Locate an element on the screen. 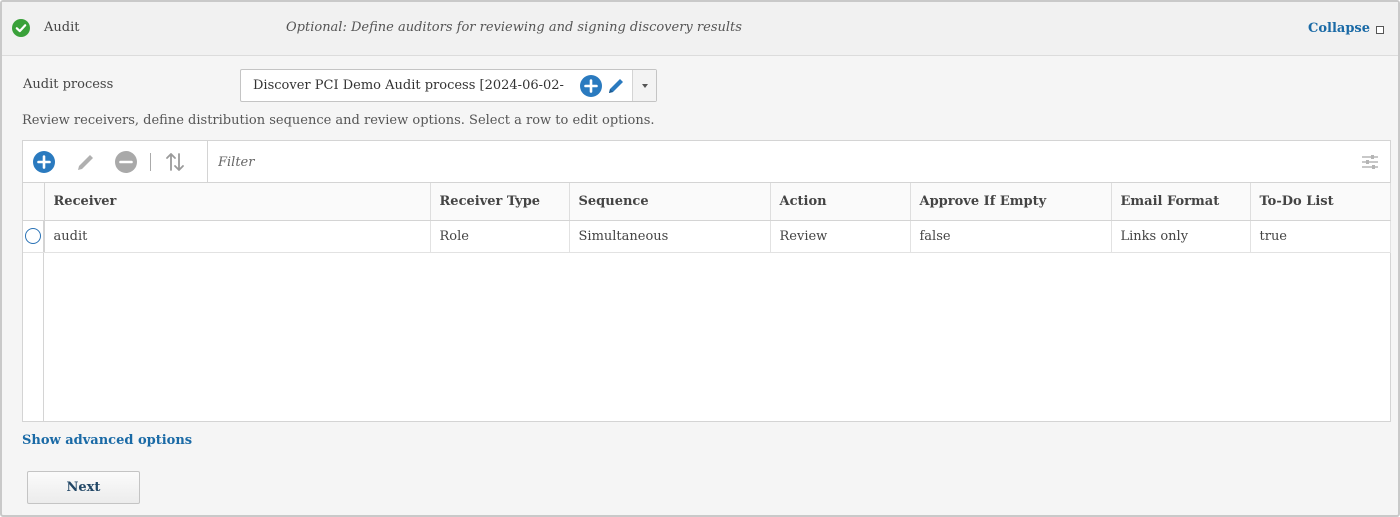  collapse-label: Collapse is located at coordinates (1339, 28).